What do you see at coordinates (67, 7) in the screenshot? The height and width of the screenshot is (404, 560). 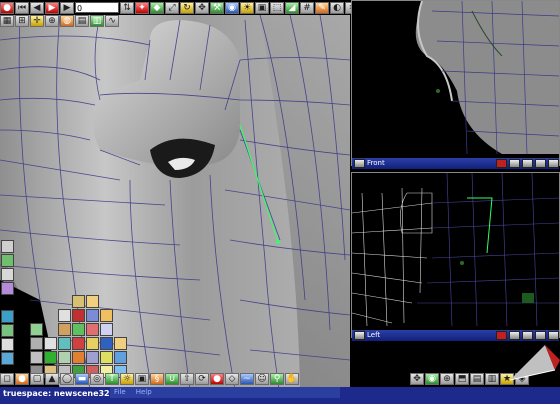 I see `next-frame-icon: ▶` at bounding box center [67, 7].